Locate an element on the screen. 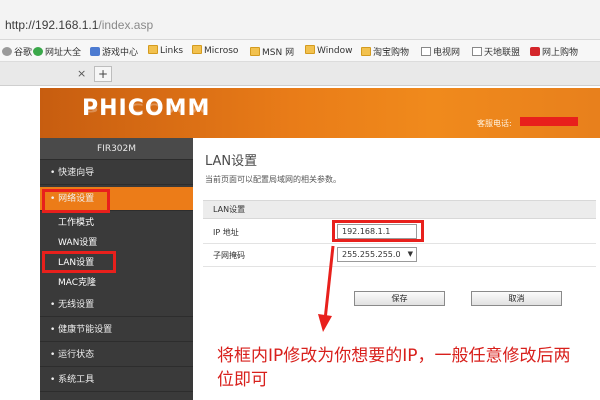 The height and width of the screenshot is (400, 600). favorite-item: Microso is located at coordinates (215, 50).